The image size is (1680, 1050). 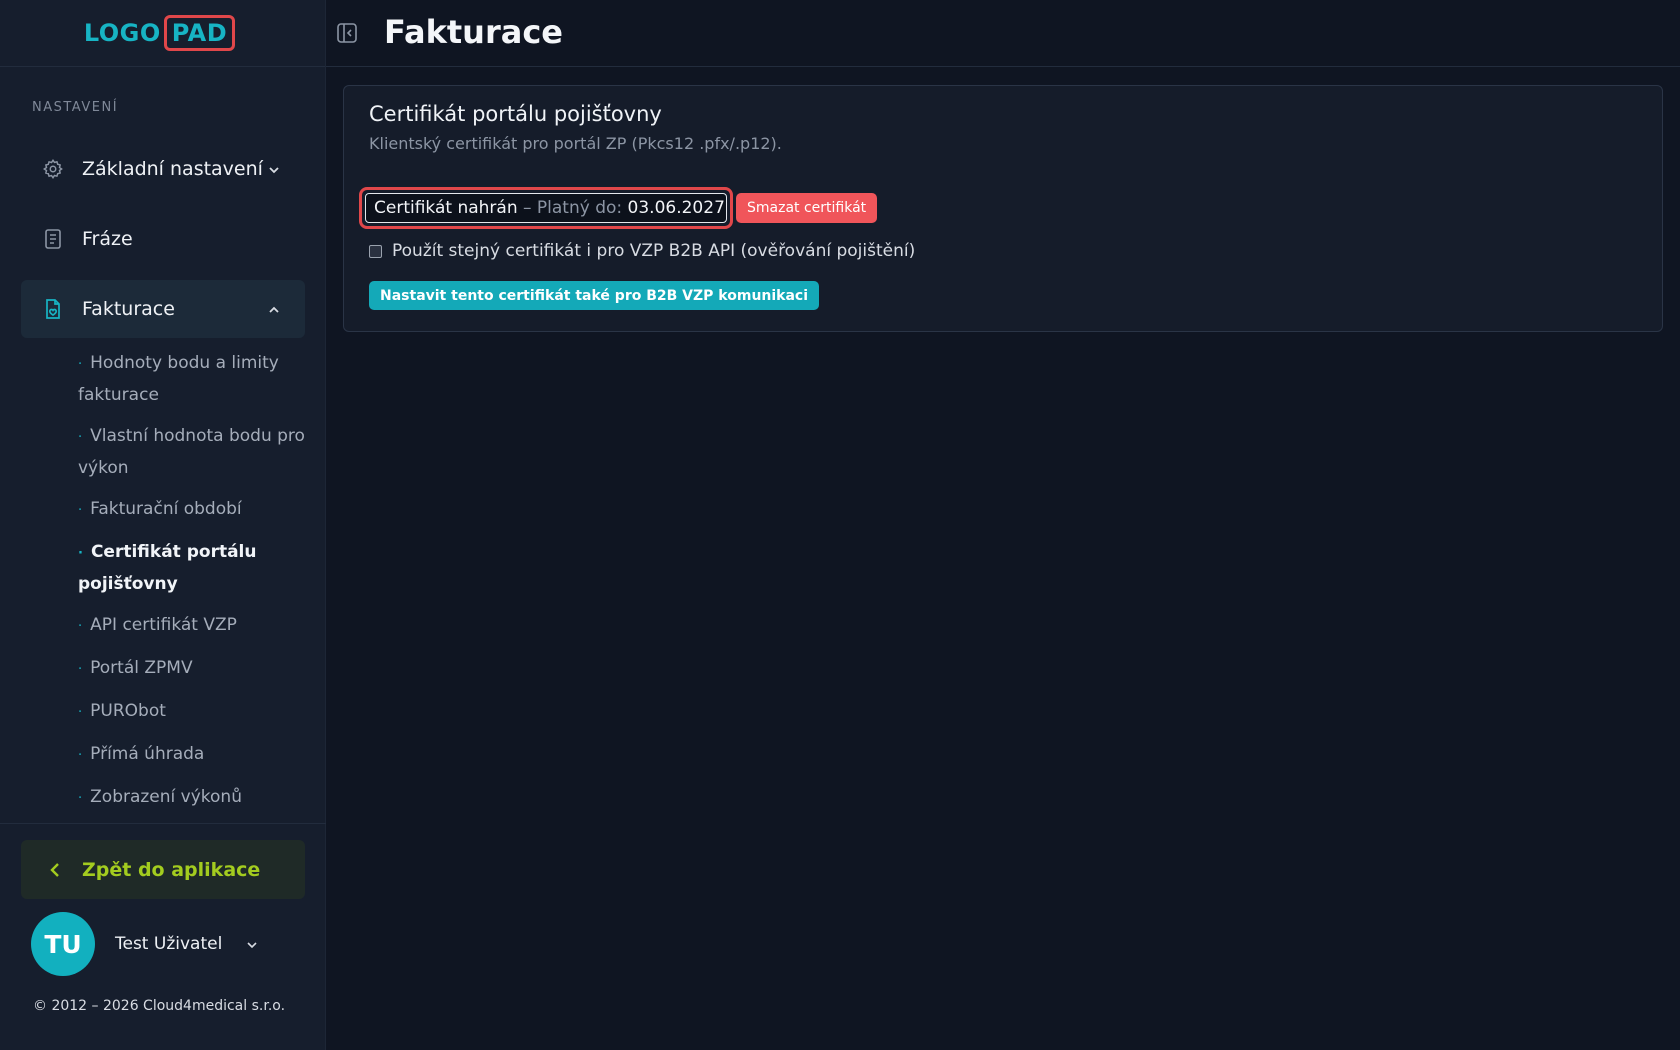 What do you see at coordinates (193, 568) in the screenshot?
I see `sidebar-subitem-certifikat-portalu: · Certifikát portálu pojišťovny` at bounding box center [193, 568].